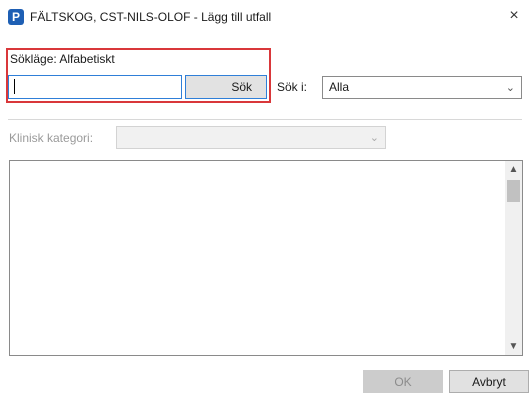 Image resolution: width=531 pixels, height=394 pixels. Describe the element at coordinates (16, 17) in the screenshot. I see `app-icon: P` at that location.